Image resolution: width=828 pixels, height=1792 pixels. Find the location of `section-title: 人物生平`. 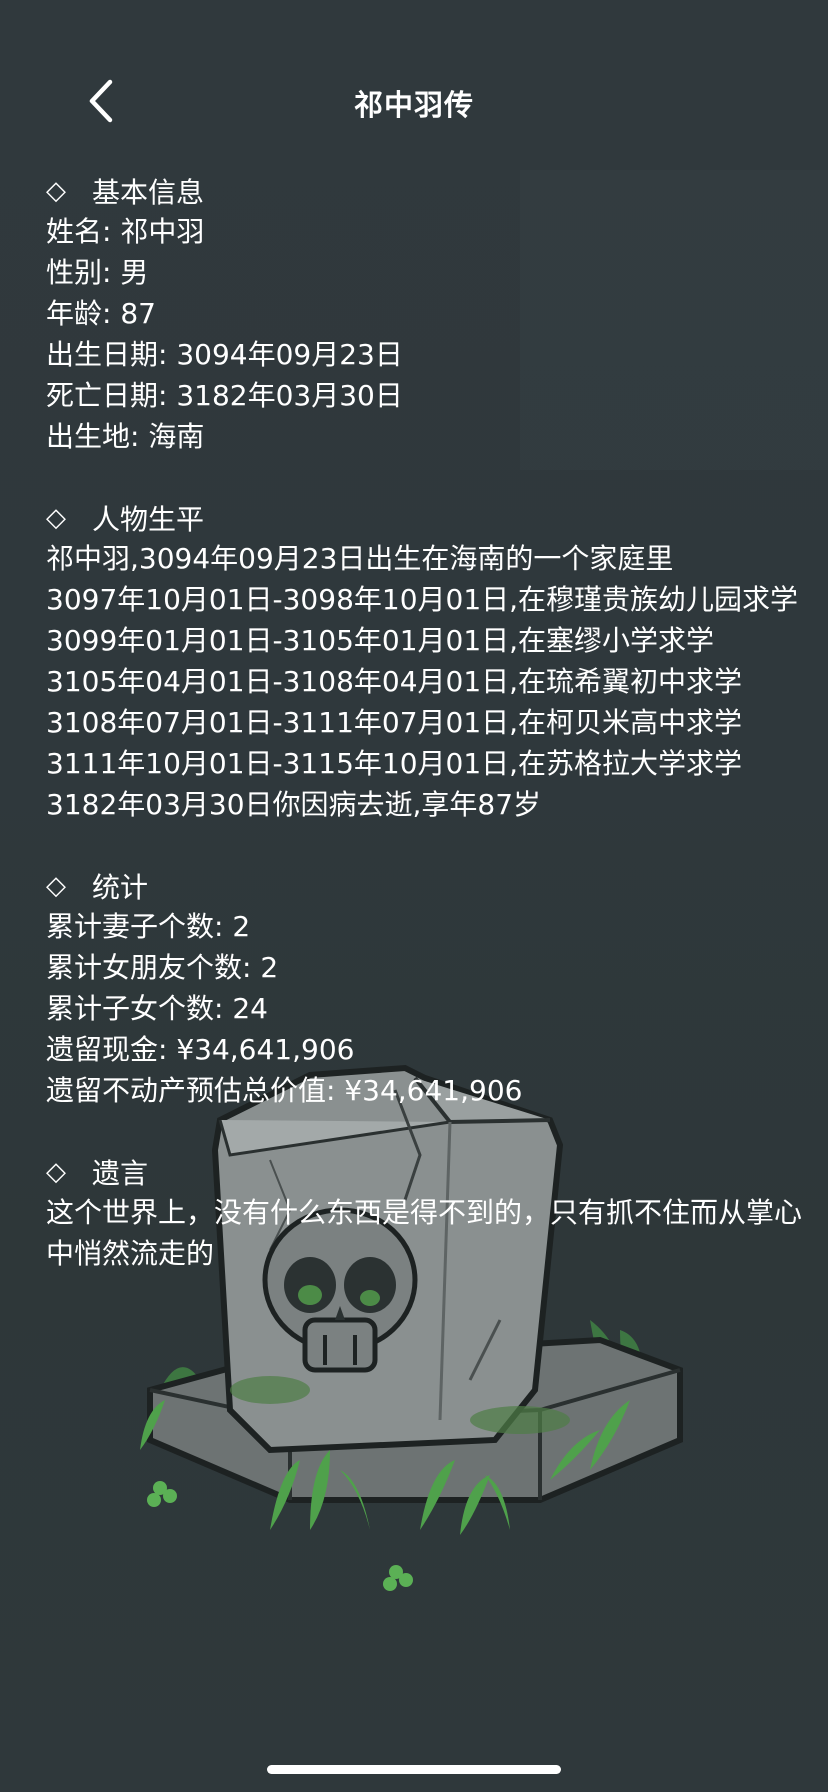

section-title: 人物生平 is located at coordinates (148, 519).